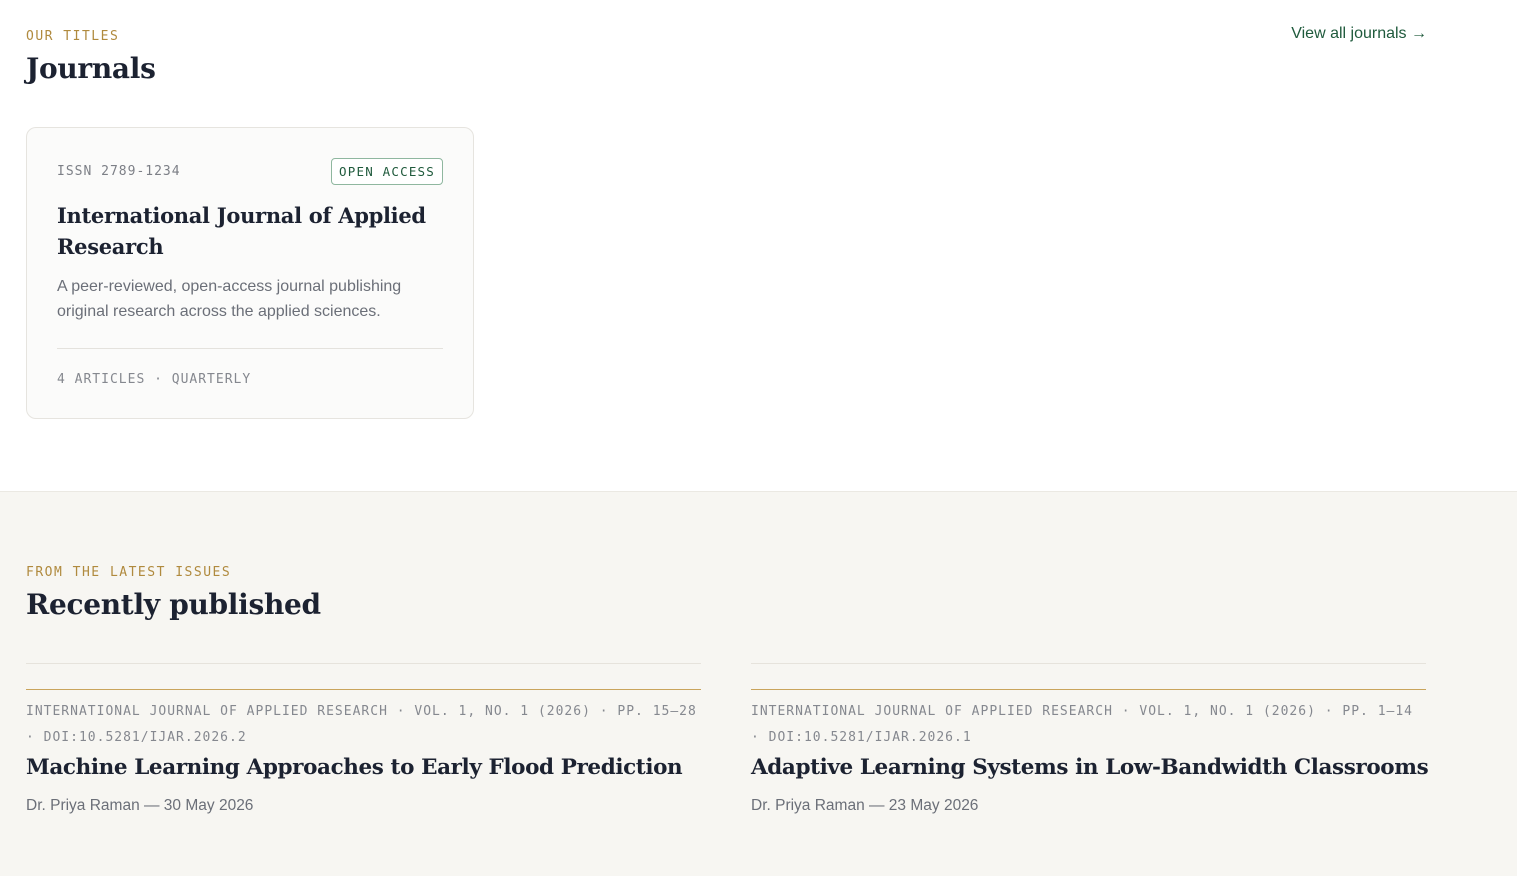  I want to click on recent-eyebrow: FROM THE LATEST ISSUES, so click(129, 572).